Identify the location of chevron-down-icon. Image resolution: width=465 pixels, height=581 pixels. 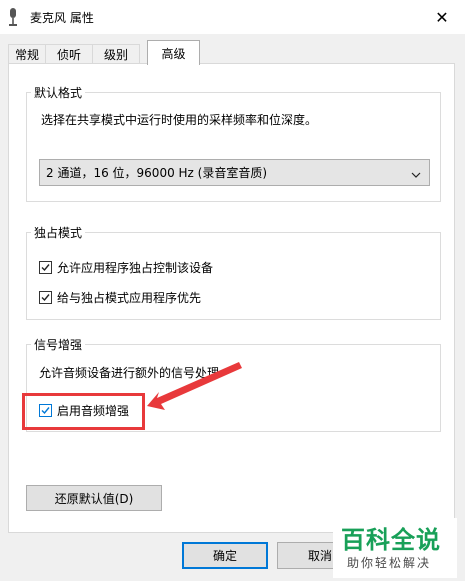
(416, 173).